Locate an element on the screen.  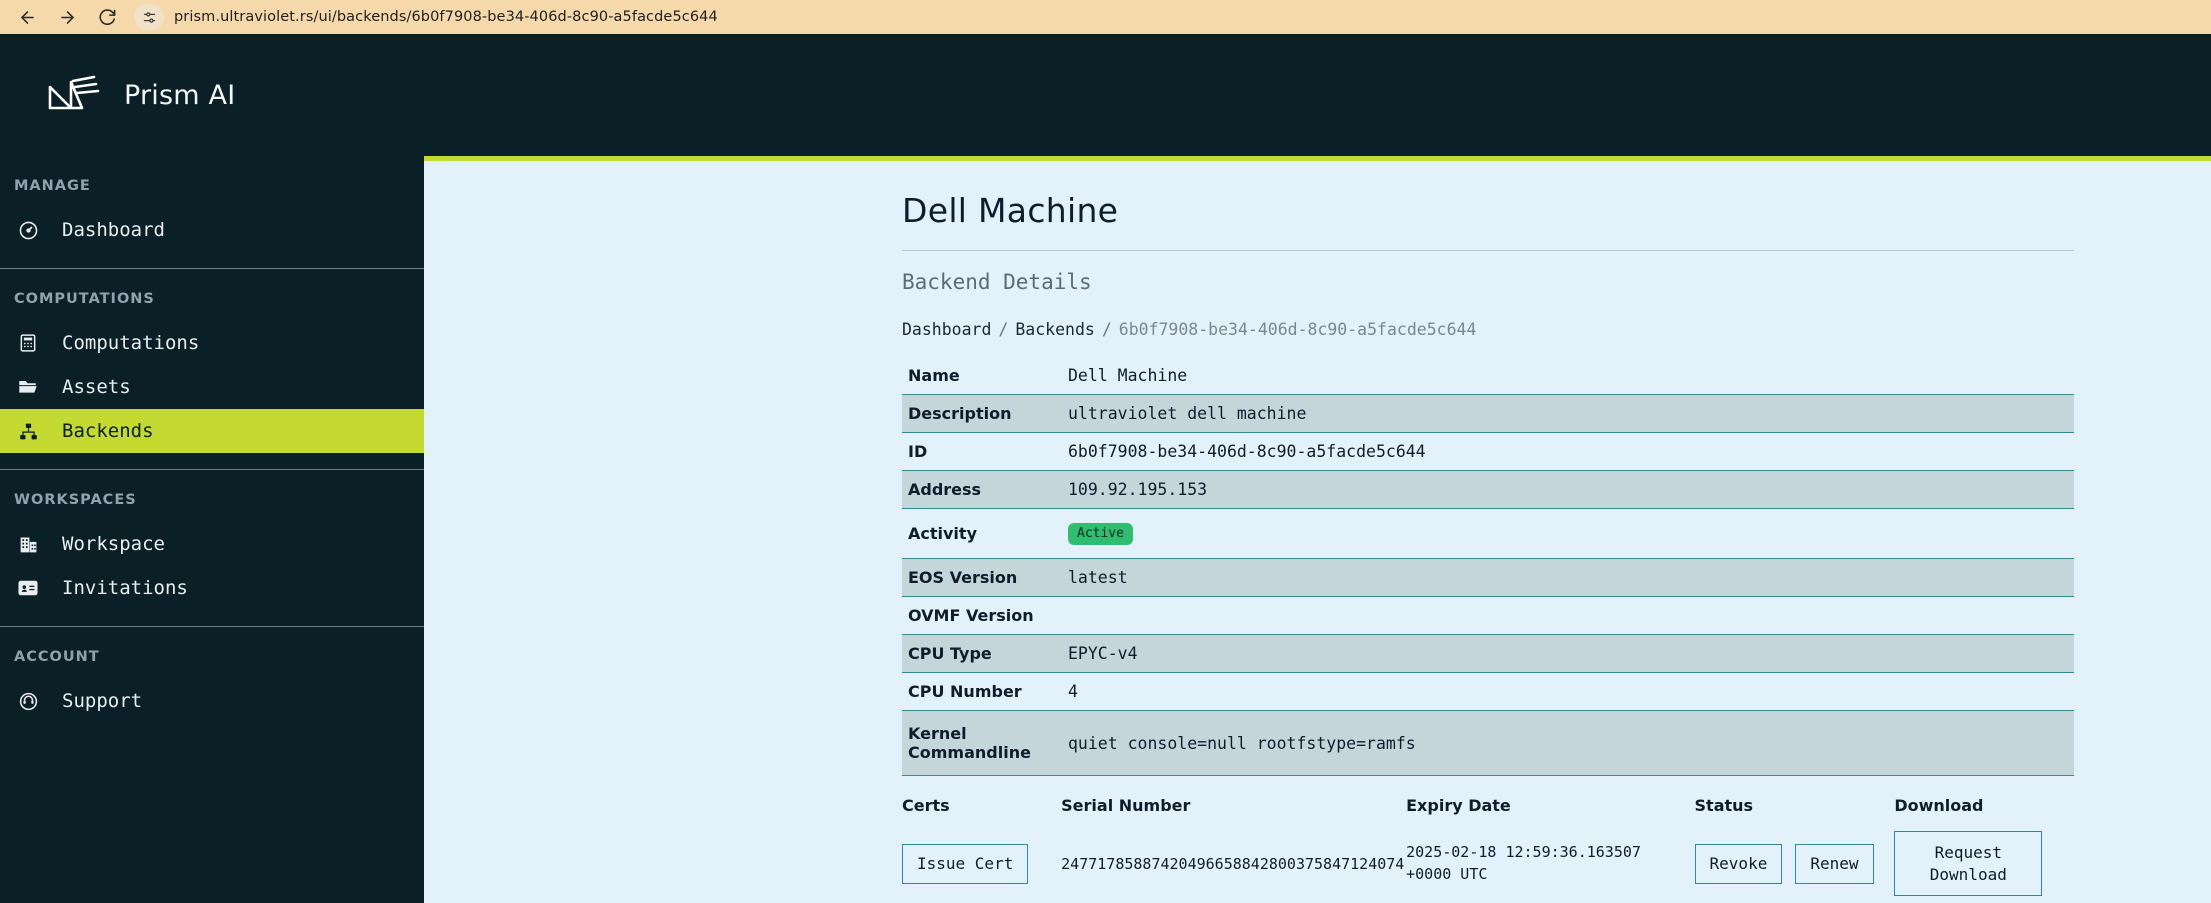
headset-icon is located at coordinates (28, 701).